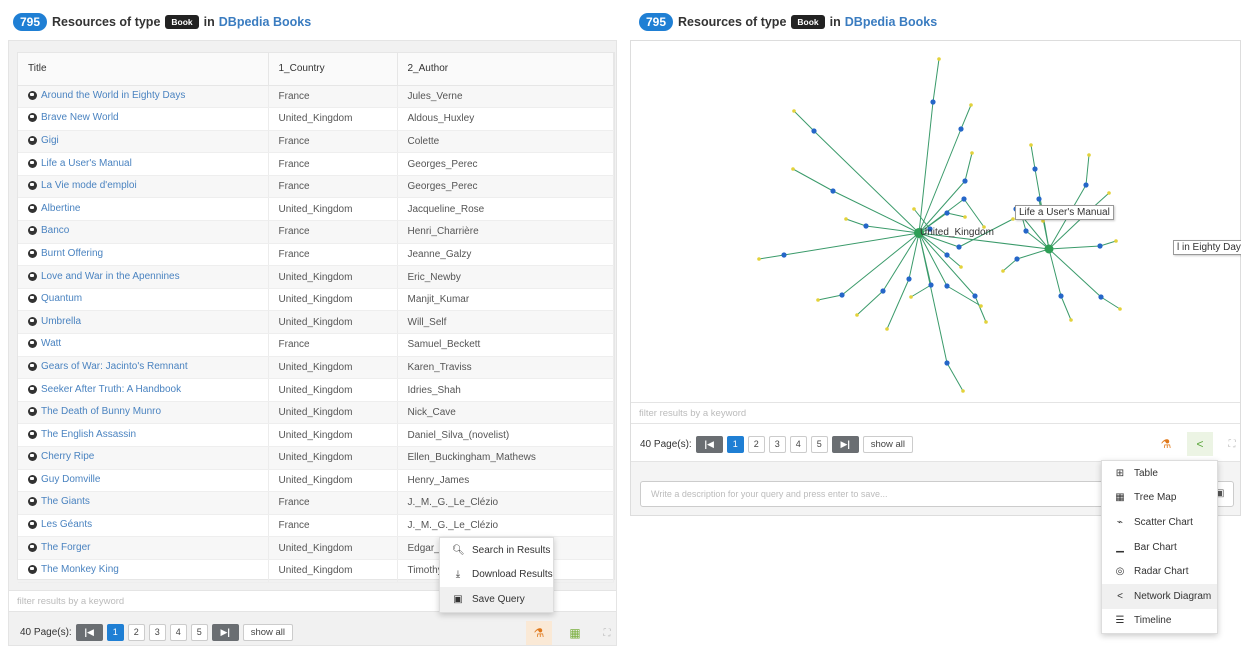 Image resolution: width=1241 pixels, height=646 pixels. I want to click on resource-link: Watt, so click(44, 343).